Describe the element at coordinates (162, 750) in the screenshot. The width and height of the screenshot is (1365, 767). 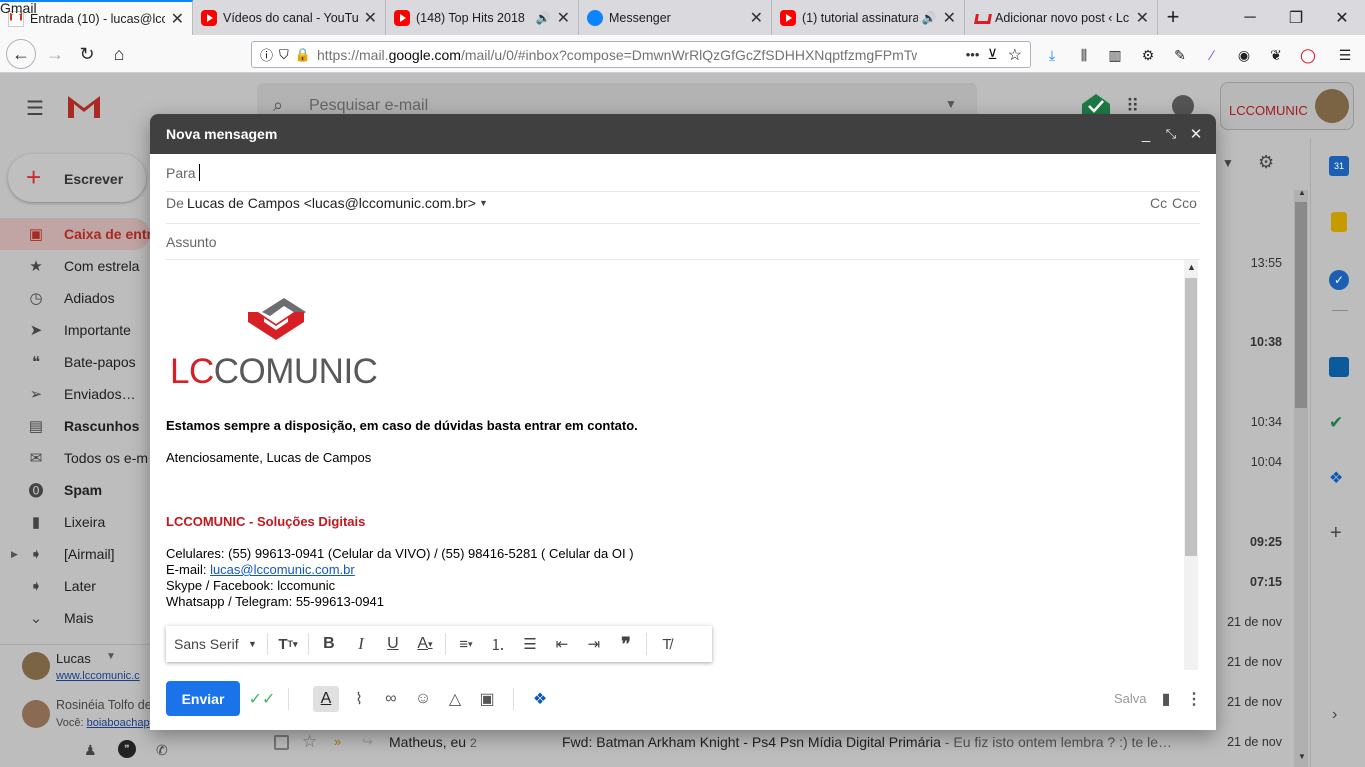
I see `phone-icon: ✆` at that location.